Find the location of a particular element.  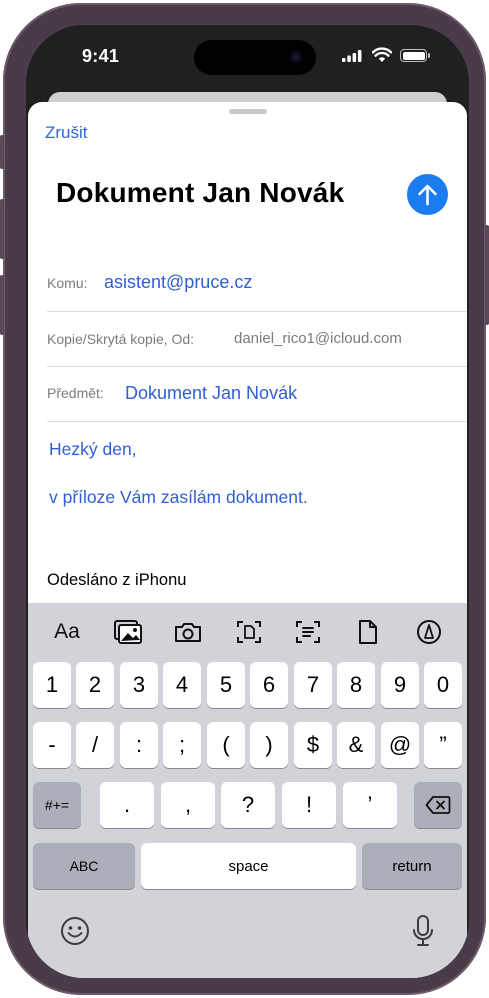

key-7: 7 is located at coordinates (313, 685).